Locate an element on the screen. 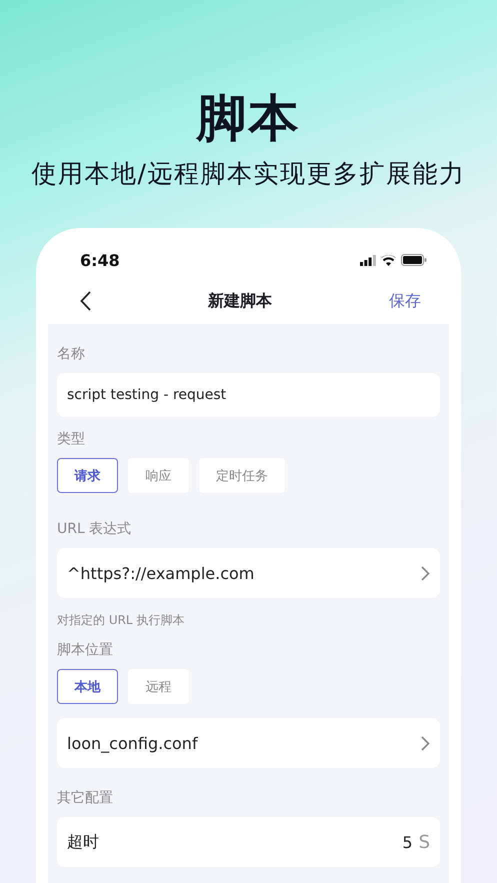 The image size is (497, 883). nav-title: 新建脚本 is located at coordinates (240, 301).